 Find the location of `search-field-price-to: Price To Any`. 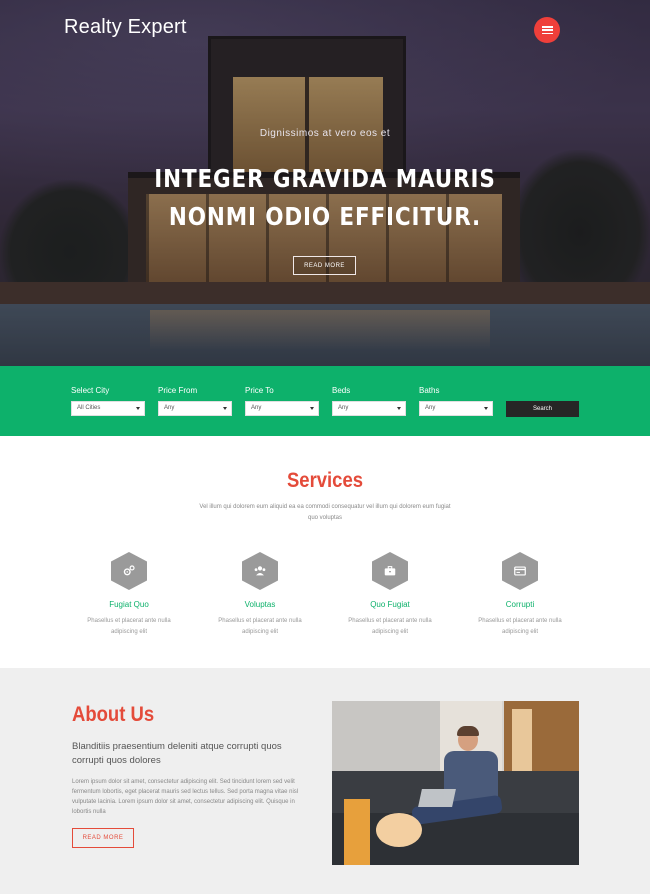

search-field-price-to: Price To Any is located at coordinates (282, 400).